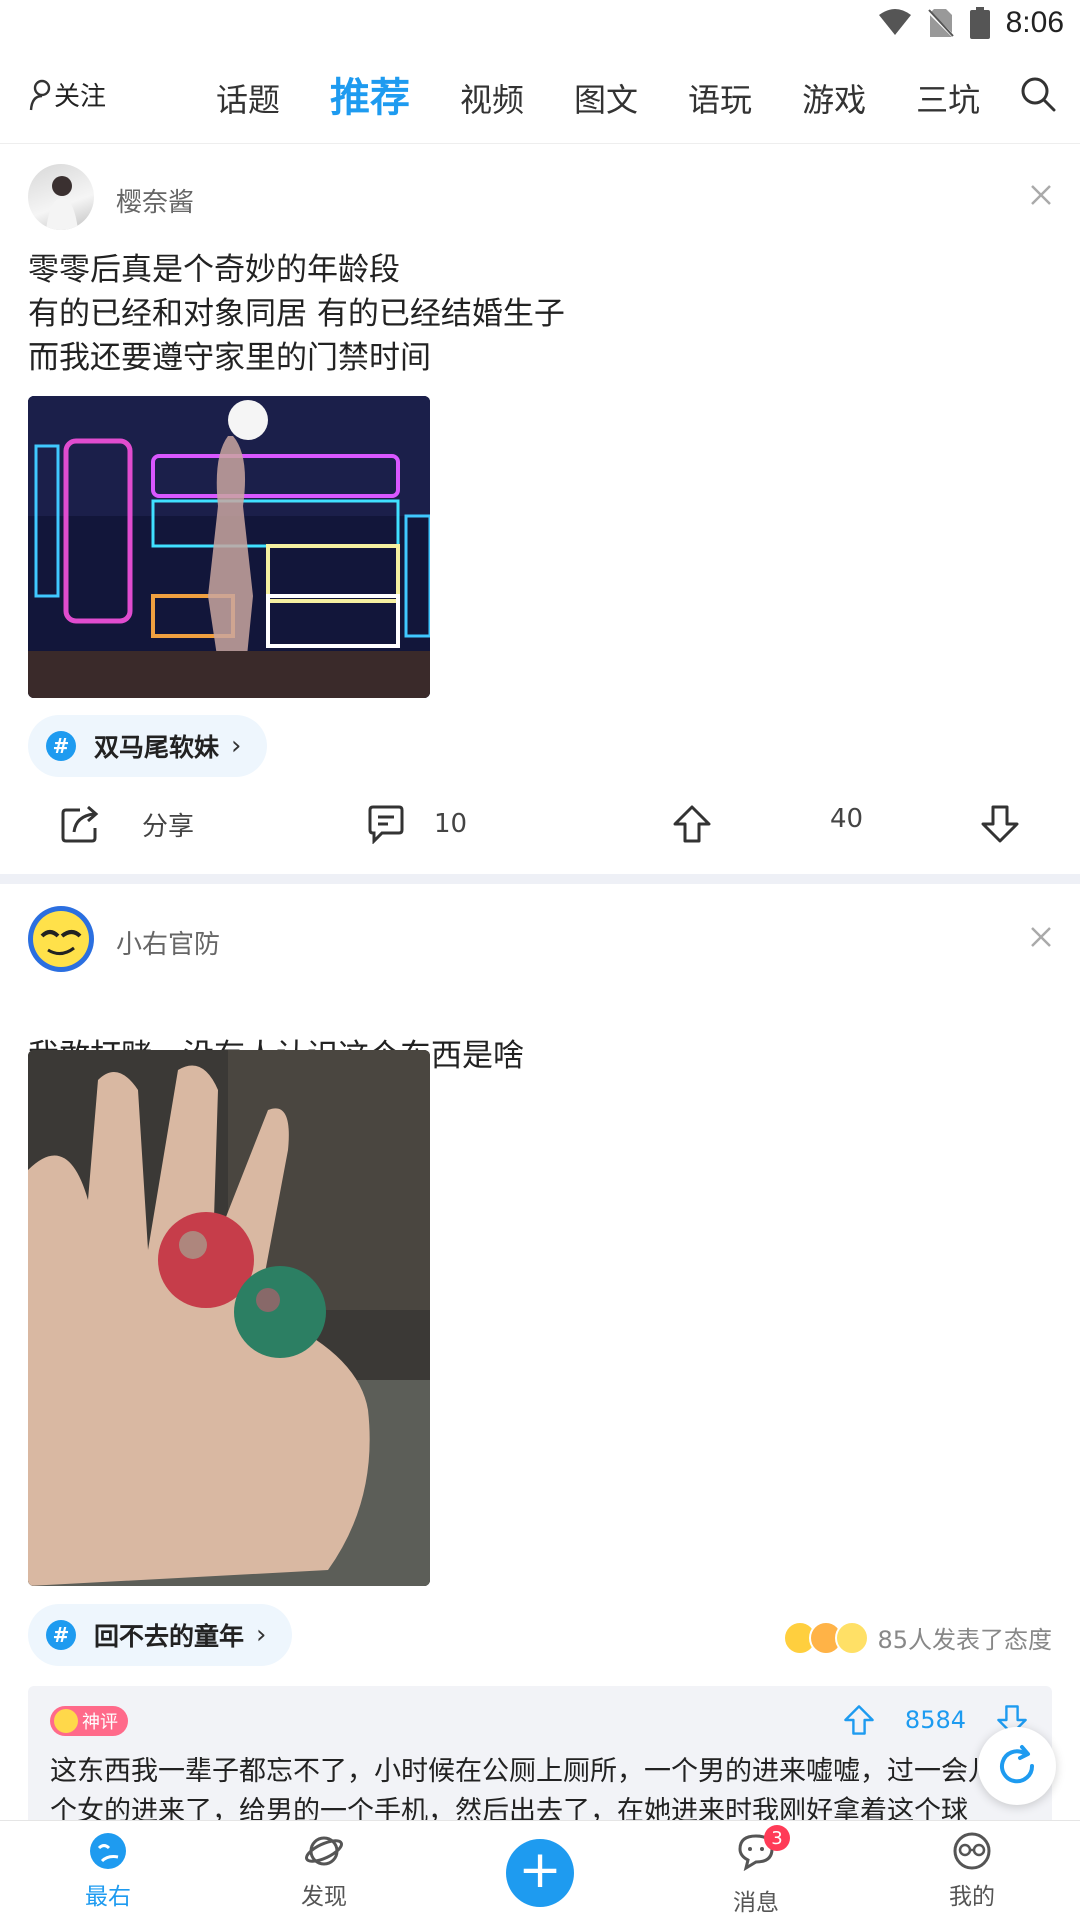  I want to click on post-divider, so click(540, 879).